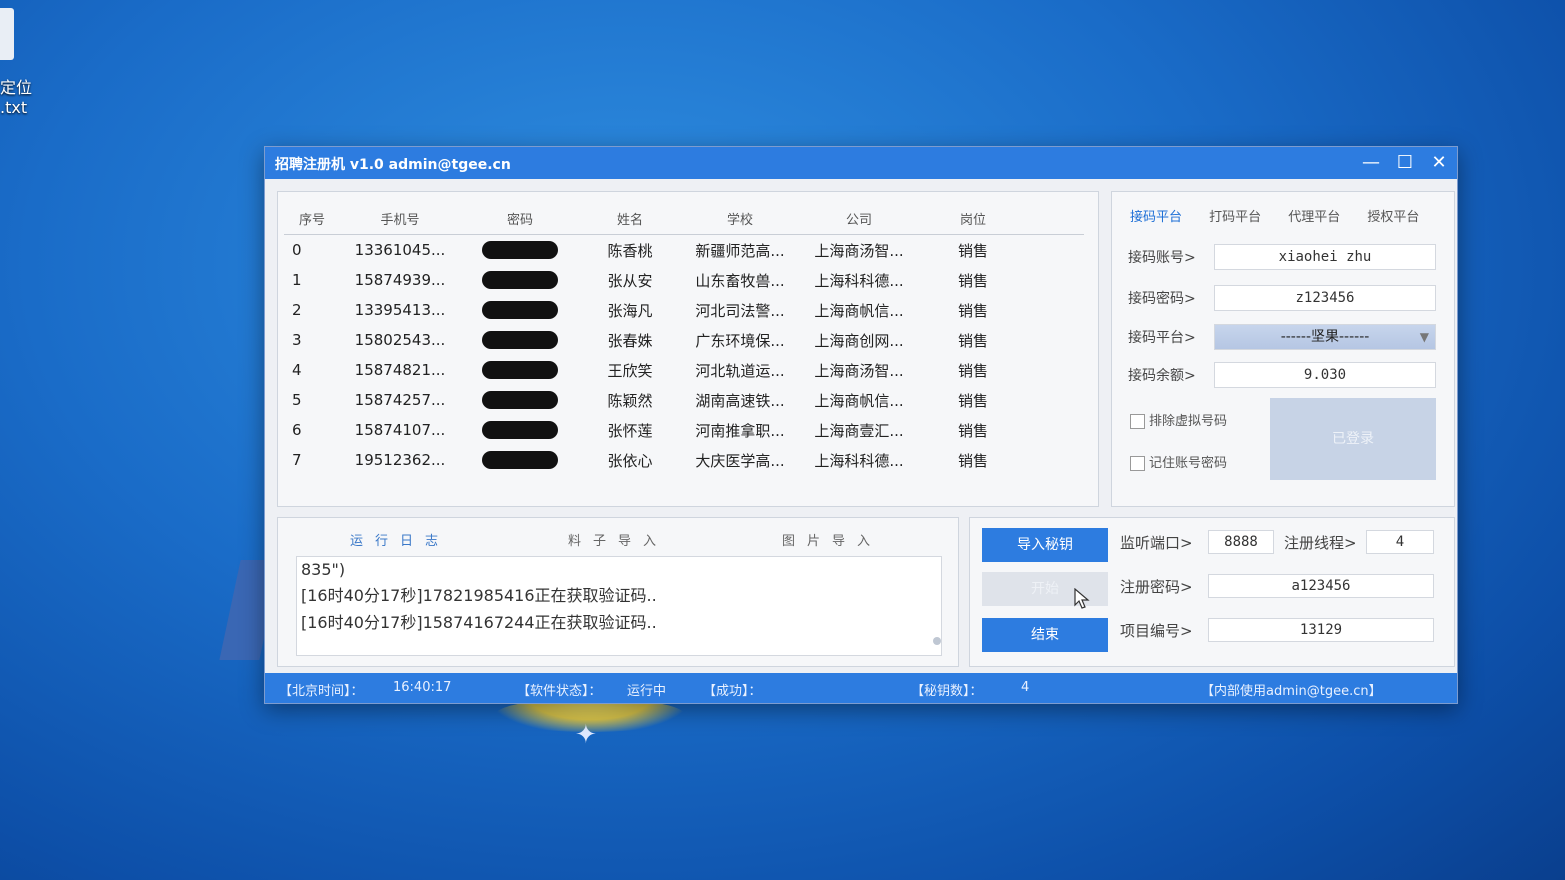 The height and width of the screenshot is (880, 1565). Describe the element at coordinates (520, 218) in the screenshot. I see `column-header-password: 密码` at that location.